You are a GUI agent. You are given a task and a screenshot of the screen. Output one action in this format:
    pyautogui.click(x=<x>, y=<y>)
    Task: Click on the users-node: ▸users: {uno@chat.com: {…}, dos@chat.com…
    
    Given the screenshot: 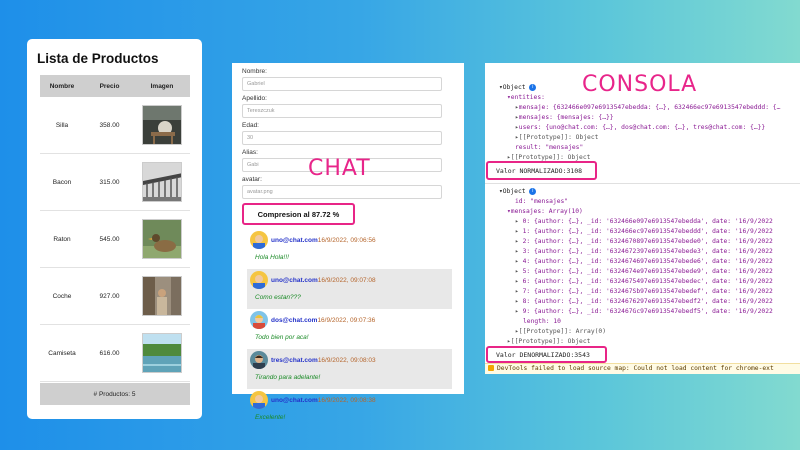 What is the action you would take?
    pyautogui.click(x=640, y=128)
    